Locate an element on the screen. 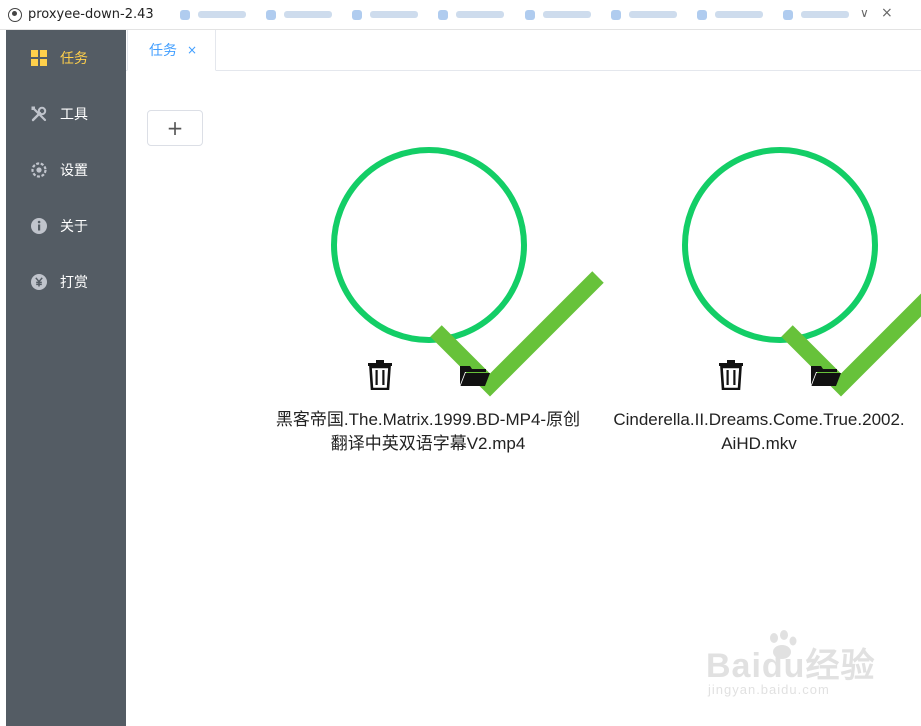 The height and width of the screenshot is (726, 921). sidebar-item-donate: 打赏 is located at coordinates (66, 282).